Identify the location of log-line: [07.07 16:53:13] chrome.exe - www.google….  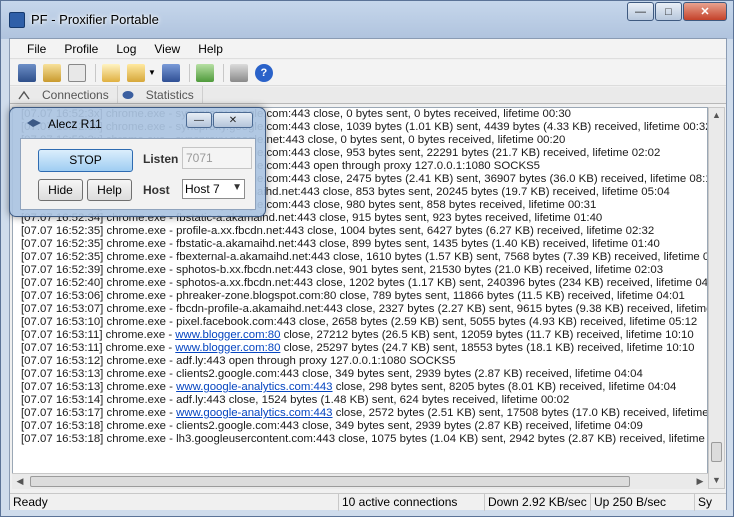
(360, 387).